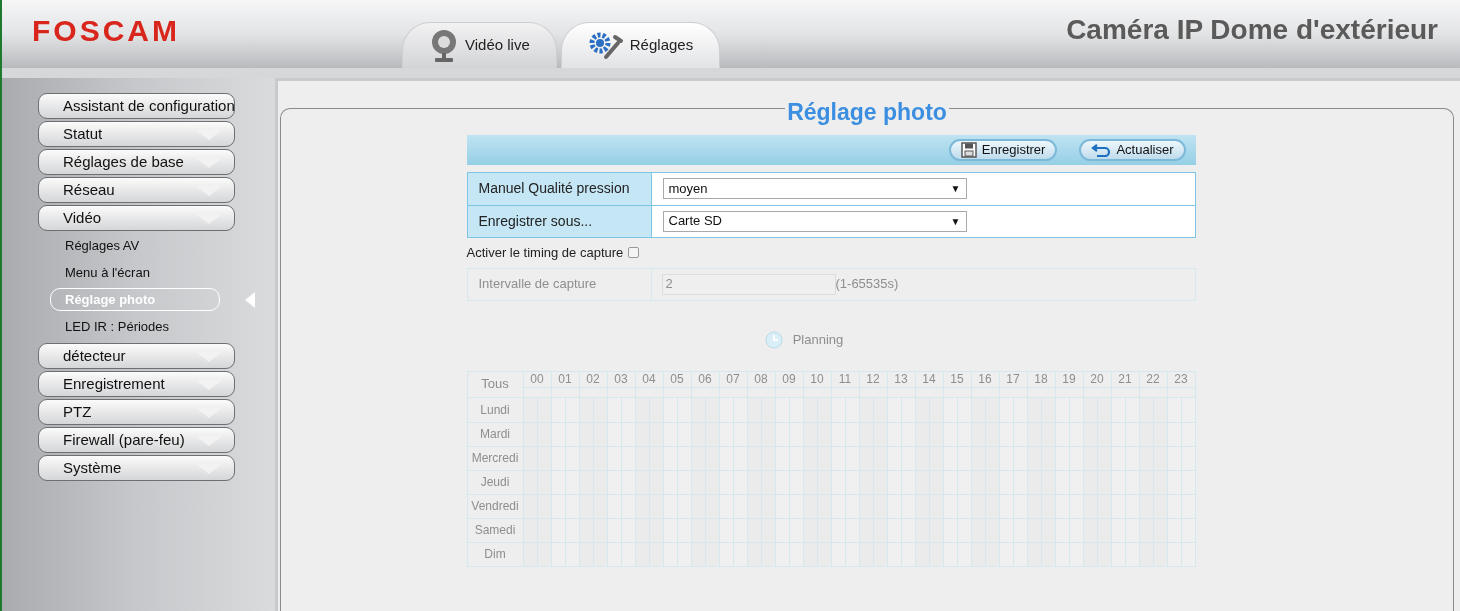 This screenshot has width=1460, height=611. I want to click on field-label: Intervalle de capture, so click(537, 284).